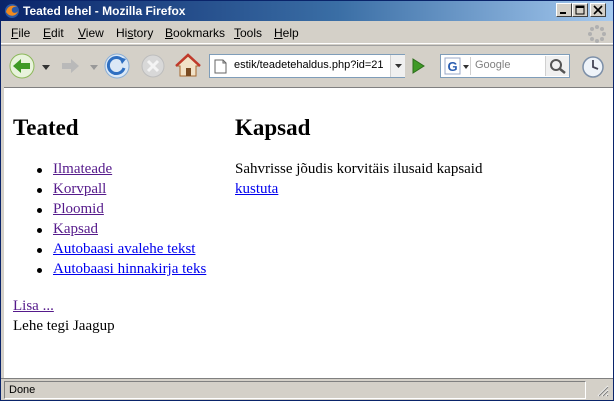 This screenshot has width=614, height=401. I want to click on news-link: Ilmateade, so click(82, 169).